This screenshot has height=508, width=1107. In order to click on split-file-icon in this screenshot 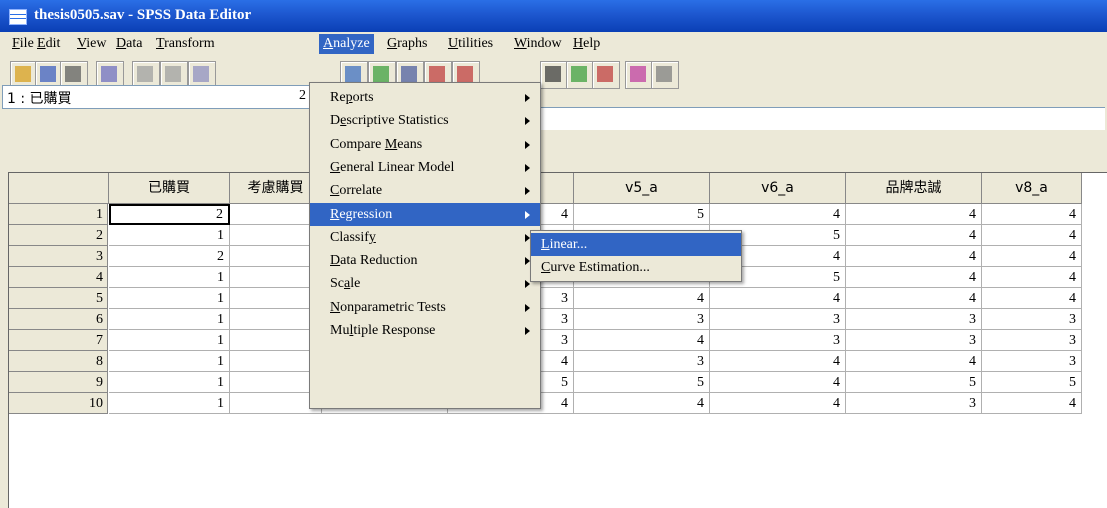, I will do `click(553, 74)`.